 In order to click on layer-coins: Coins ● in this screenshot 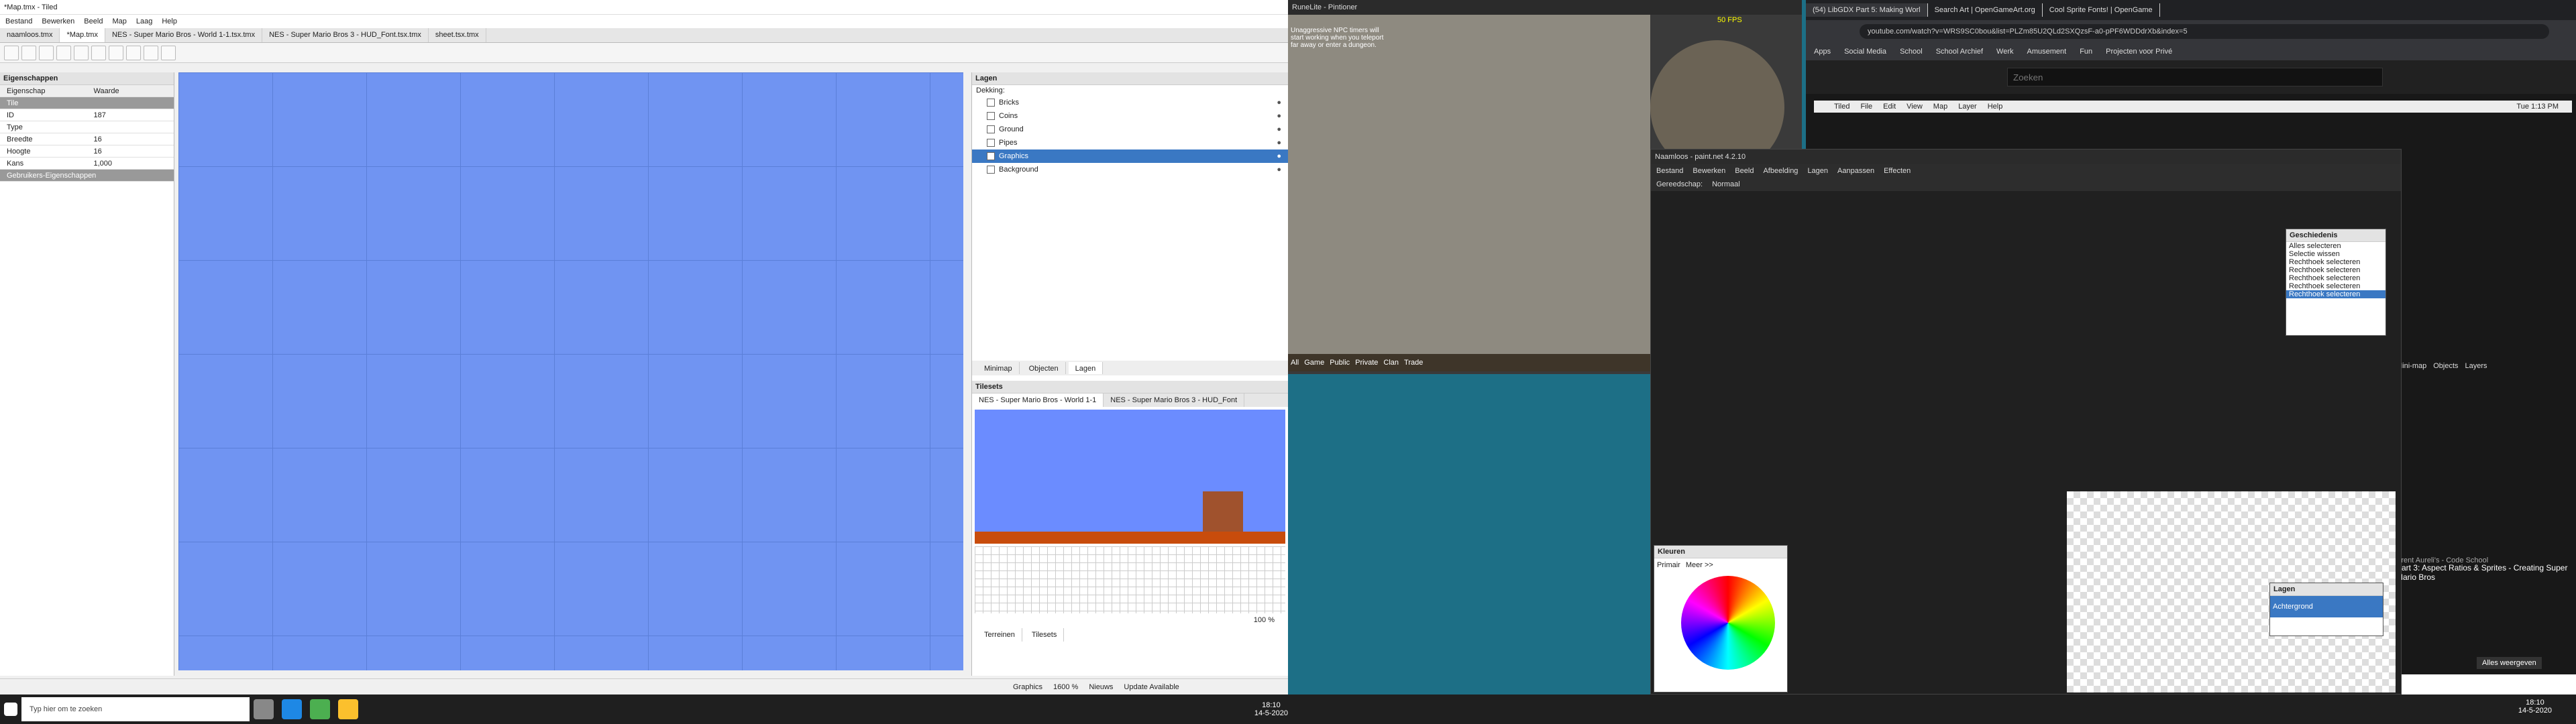, I will do `click(1130, 116)`.